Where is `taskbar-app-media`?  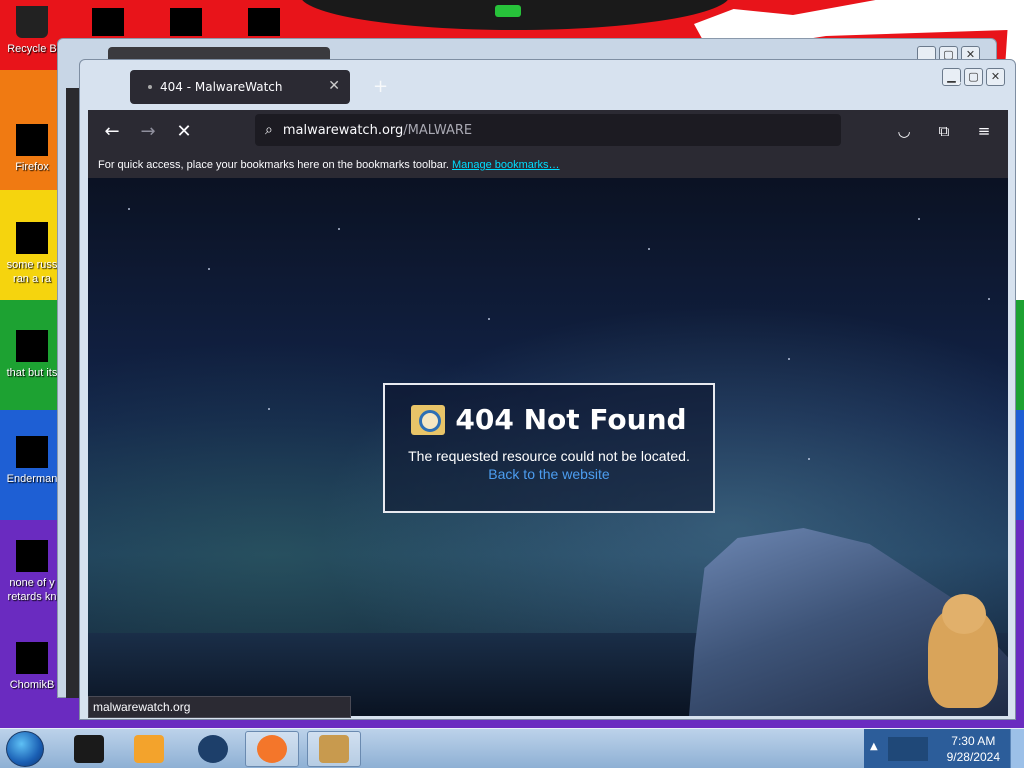
taskbar-app-media is located at coordinates (149, 749).